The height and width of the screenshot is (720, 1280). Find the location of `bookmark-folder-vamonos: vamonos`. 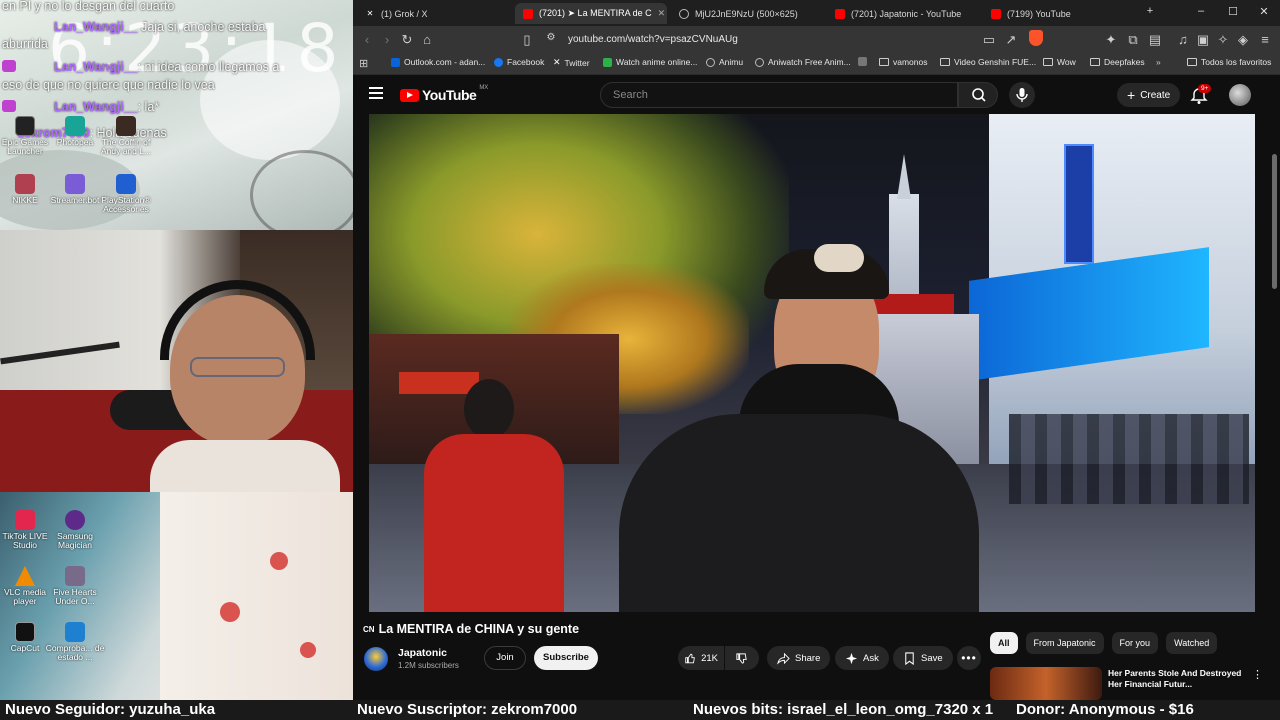

bookmark-folder-vamonos: vamonos is located at coordinates (903, 62).